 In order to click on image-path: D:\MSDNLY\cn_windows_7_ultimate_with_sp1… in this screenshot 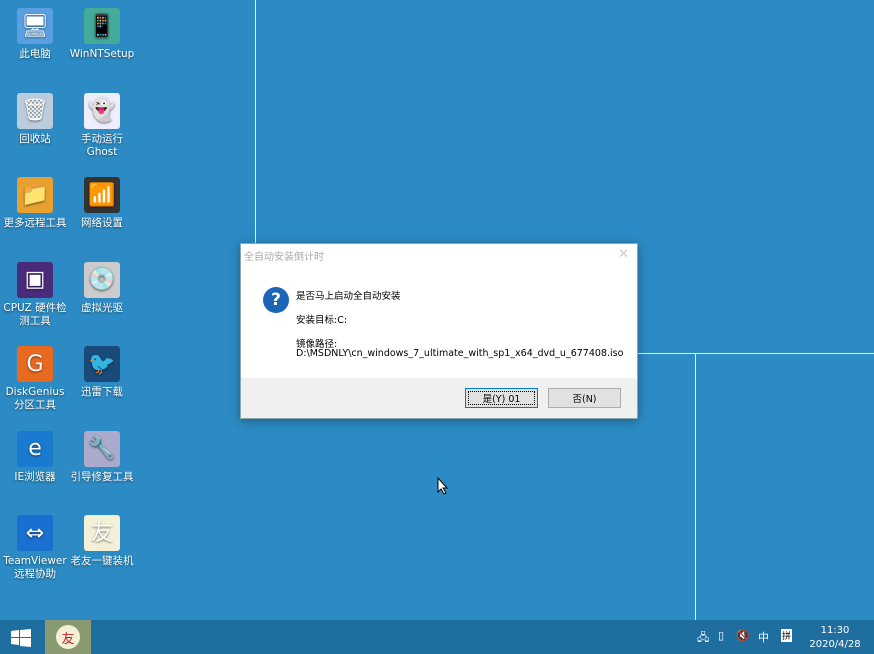, I will do `click(460, 353)`.